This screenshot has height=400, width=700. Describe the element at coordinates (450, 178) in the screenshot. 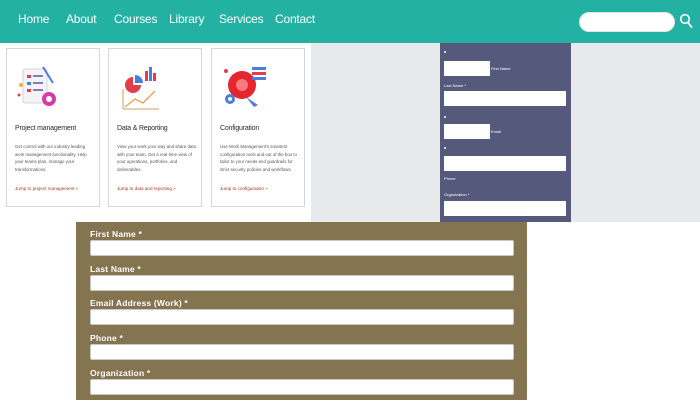

I see `phone-label: Phone` at that location.